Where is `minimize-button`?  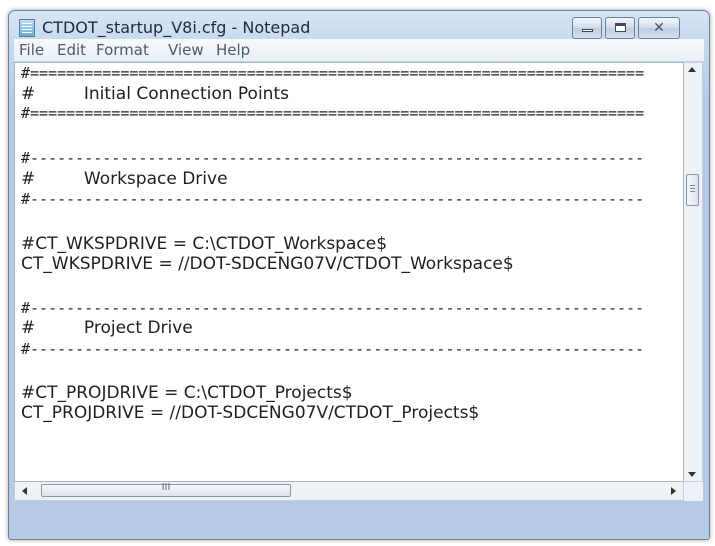 minimize-button is located at coordinates (587, 28).